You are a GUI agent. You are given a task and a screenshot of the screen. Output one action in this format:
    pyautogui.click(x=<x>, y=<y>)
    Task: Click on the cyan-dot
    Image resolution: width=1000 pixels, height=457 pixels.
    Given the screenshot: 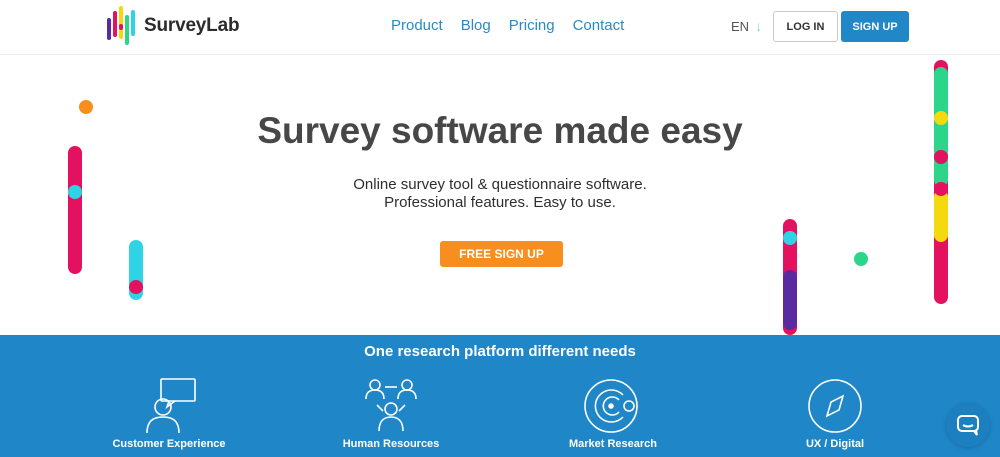 What is the action you would take?
    pyautogui.click(x=790, y=238)
    